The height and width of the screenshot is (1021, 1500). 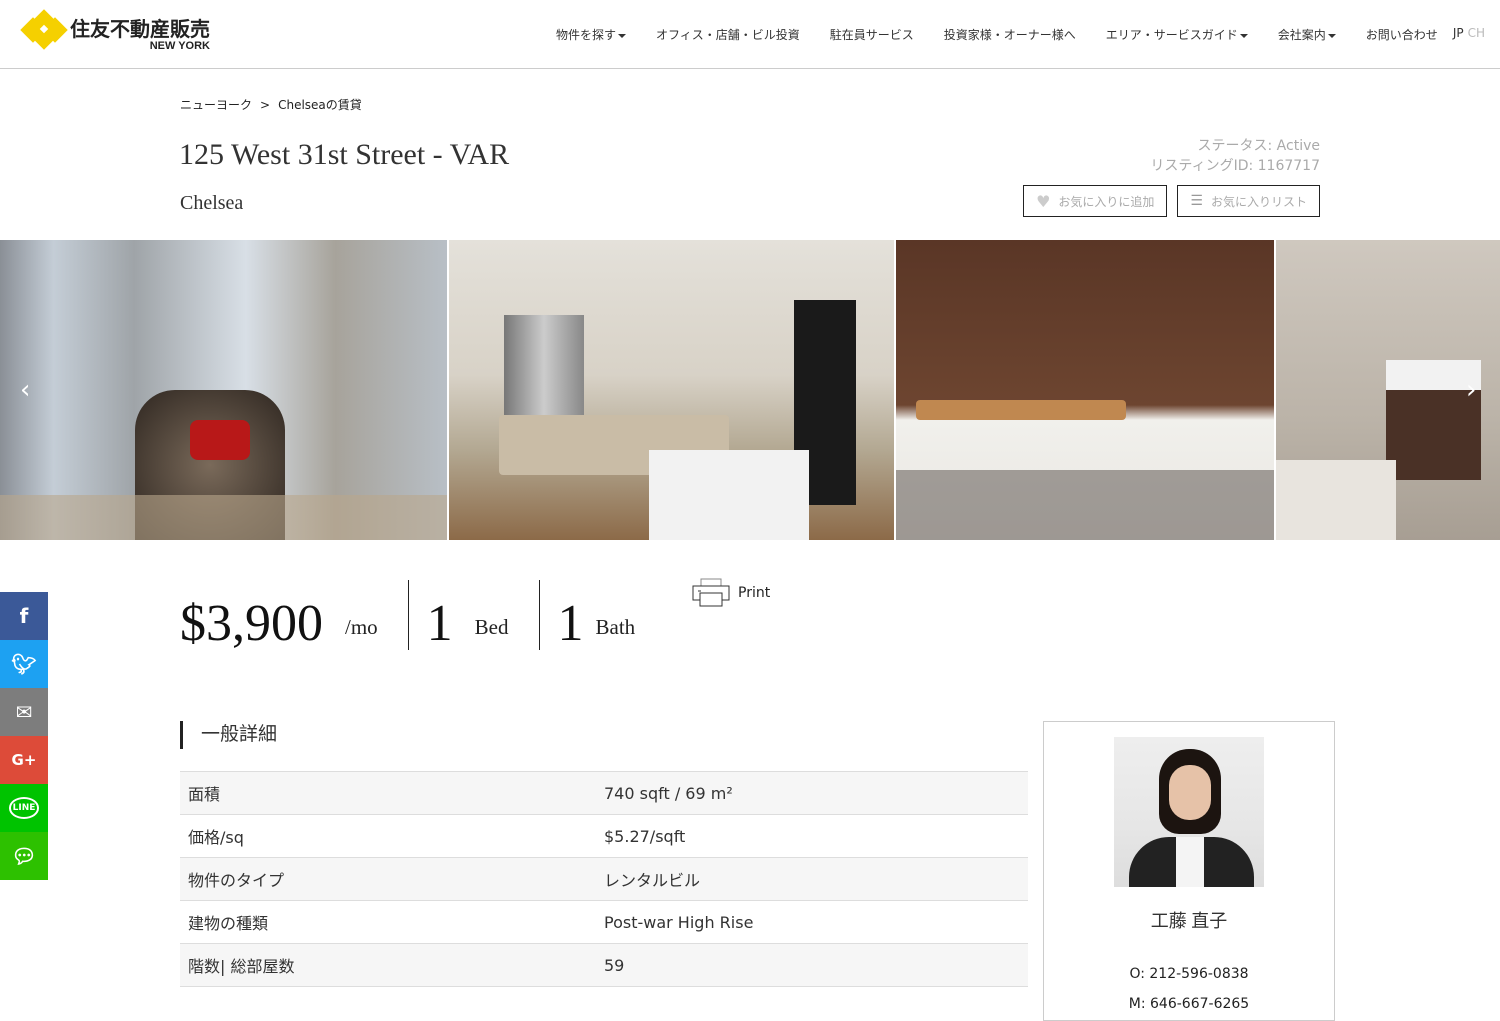 I want to click on print-label: Print, so click(x=754, y=593).